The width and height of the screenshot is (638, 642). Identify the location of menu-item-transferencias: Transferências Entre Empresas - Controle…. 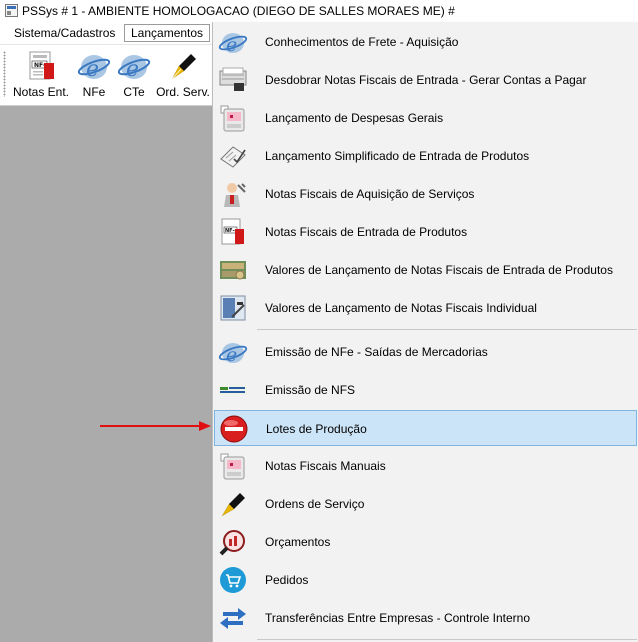
(425, 618).